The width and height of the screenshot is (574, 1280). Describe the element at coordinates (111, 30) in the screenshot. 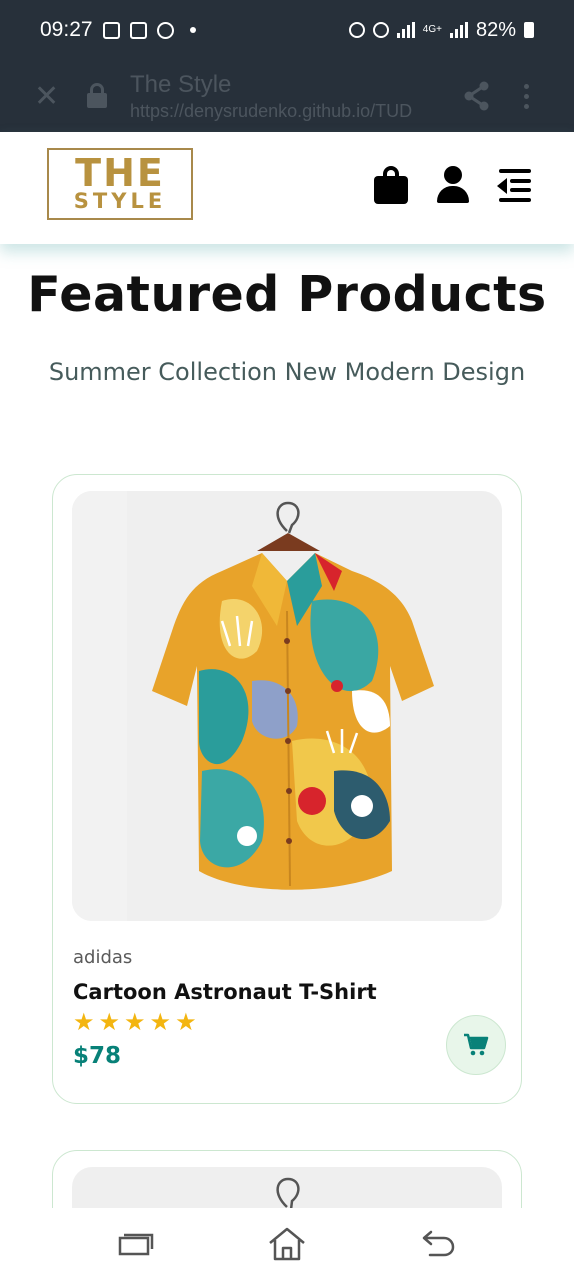

I see `gallery-notification-icon` at that location.